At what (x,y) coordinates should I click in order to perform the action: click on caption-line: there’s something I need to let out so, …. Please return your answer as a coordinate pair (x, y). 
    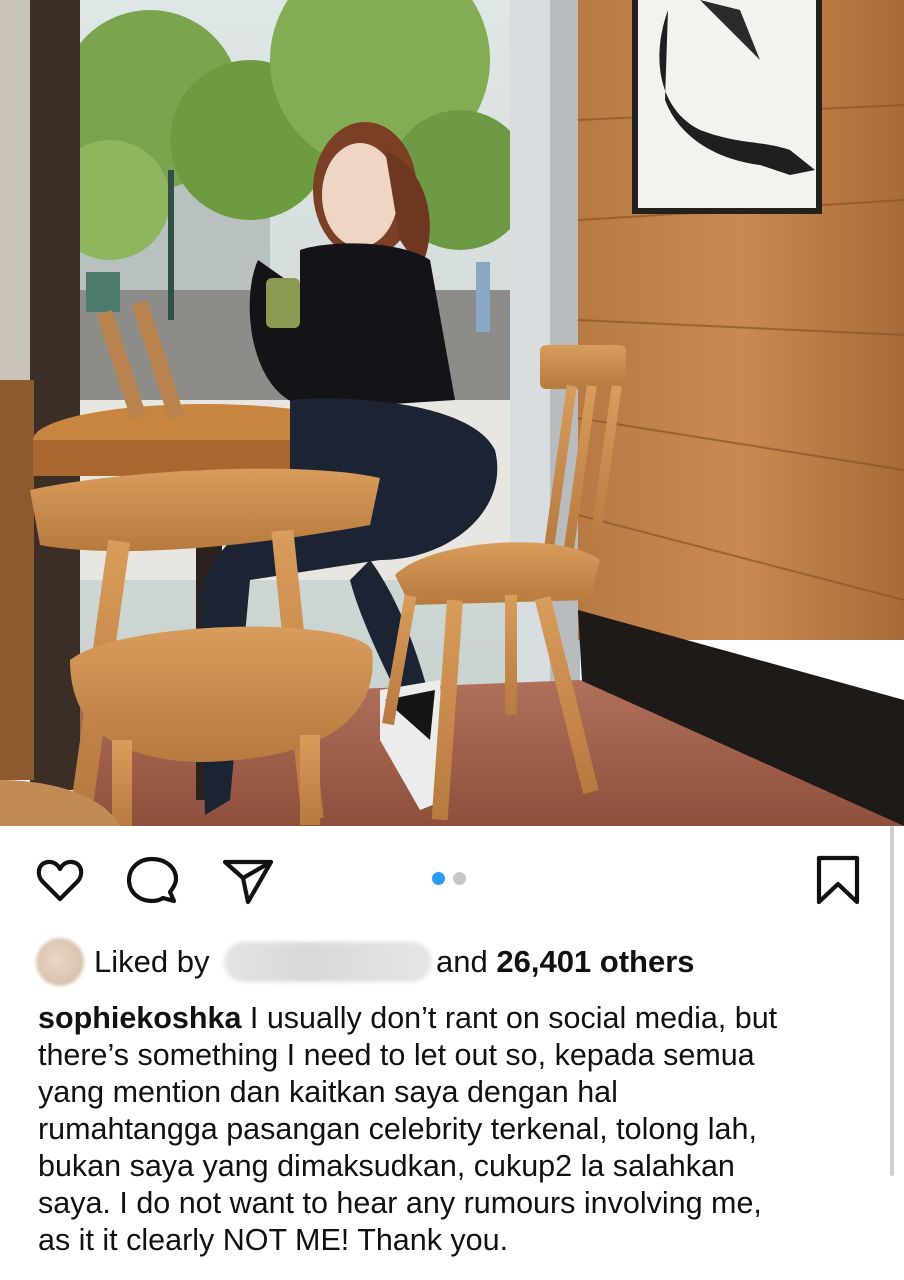
    Looking at the image, I should click on (396, 1055).